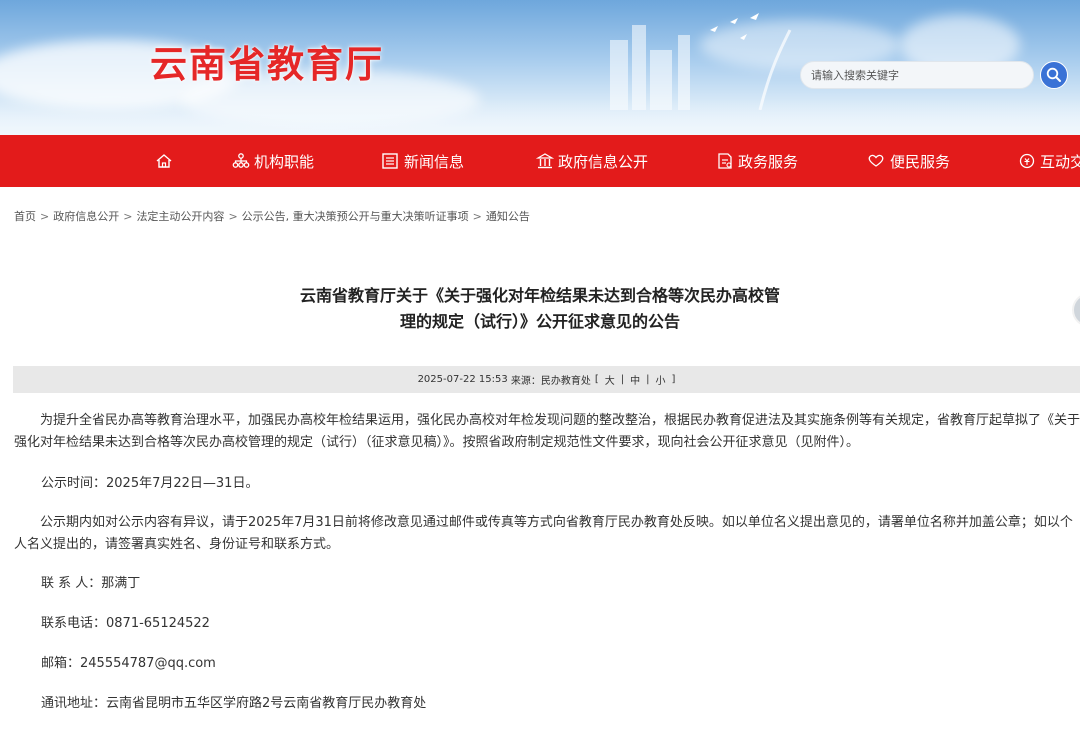 This screenshot has height=736, width=1080. I want to click on breadcrumb-notices: 通知公告, so click(508, 216).